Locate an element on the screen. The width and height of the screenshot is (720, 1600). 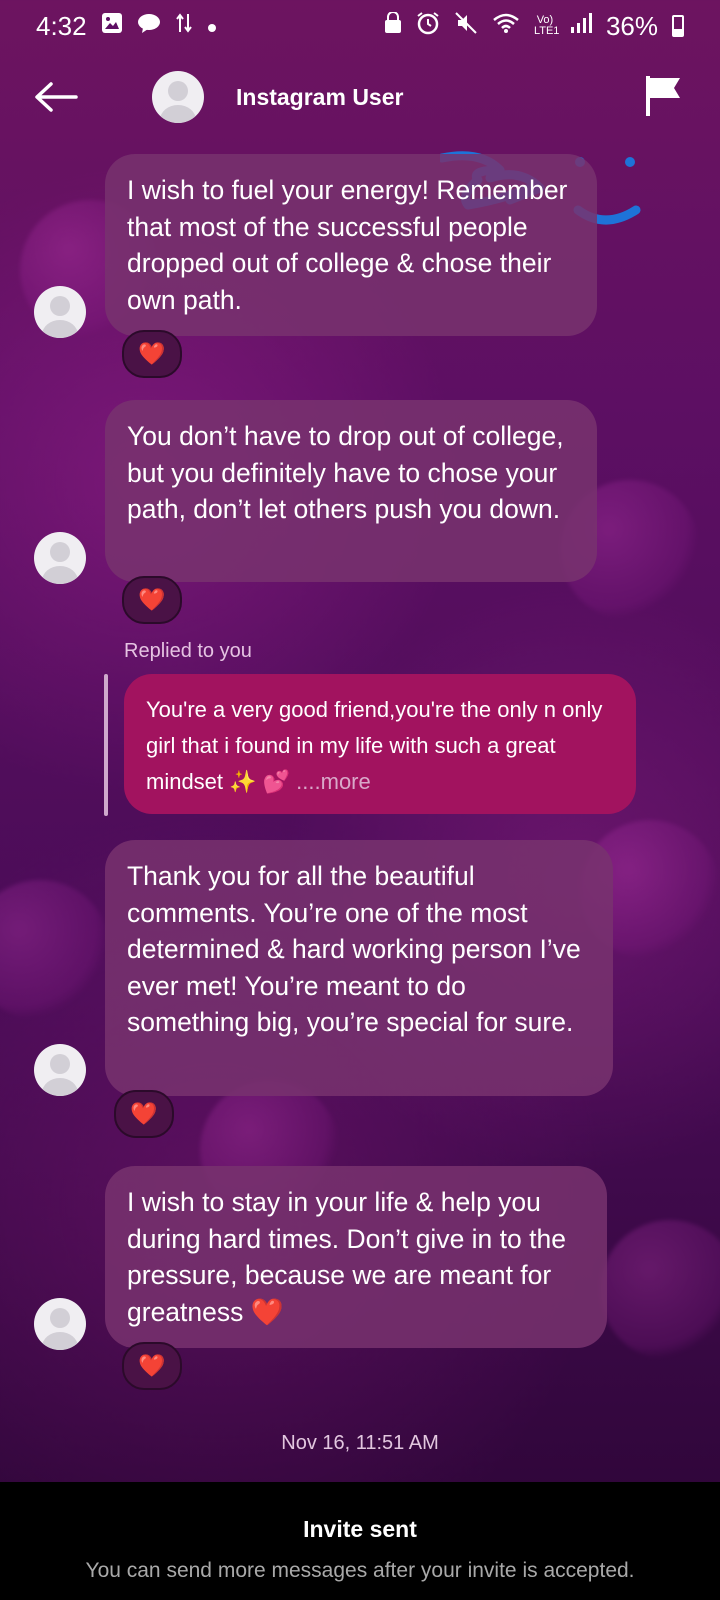
reply-quote-bar is located at coordinates (106, 745).